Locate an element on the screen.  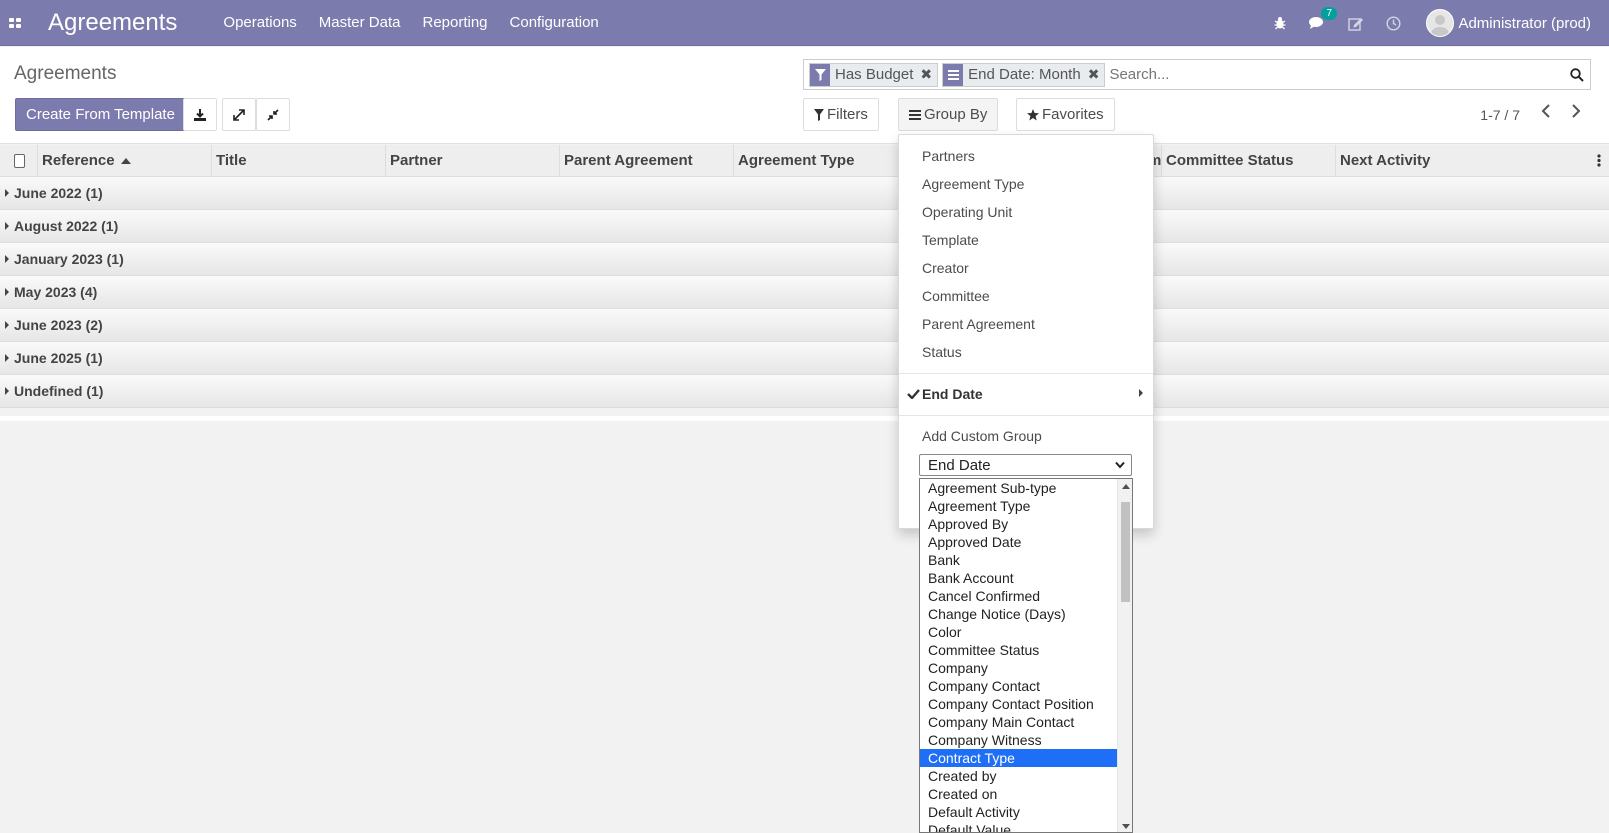
listbox-option: Created by is located at coordinates (1018, 776).